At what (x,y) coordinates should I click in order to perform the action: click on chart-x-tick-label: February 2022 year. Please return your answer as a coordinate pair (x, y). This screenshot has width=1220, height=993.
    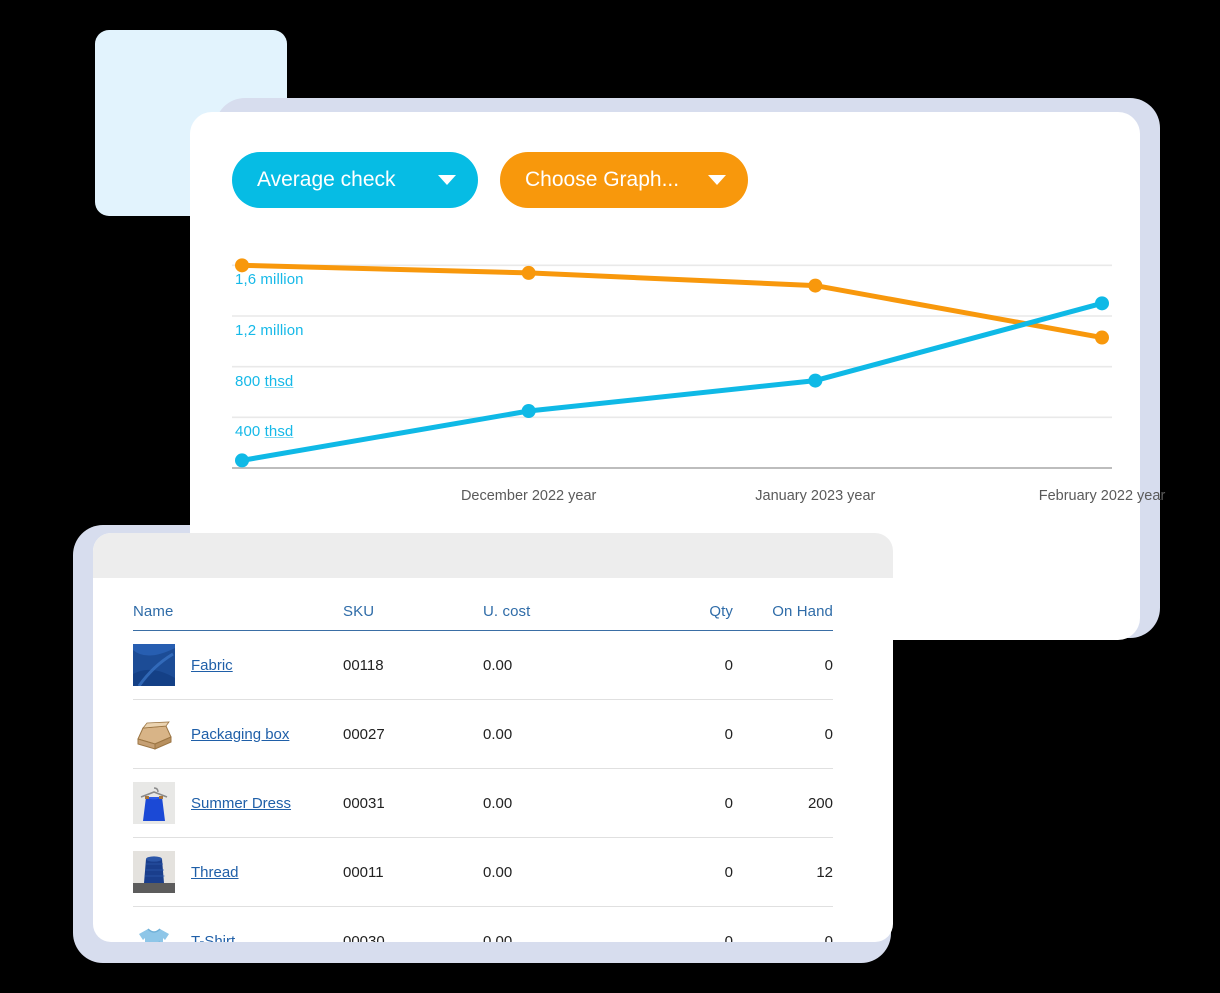
    Looking at the image, I should click on (1102, 496).